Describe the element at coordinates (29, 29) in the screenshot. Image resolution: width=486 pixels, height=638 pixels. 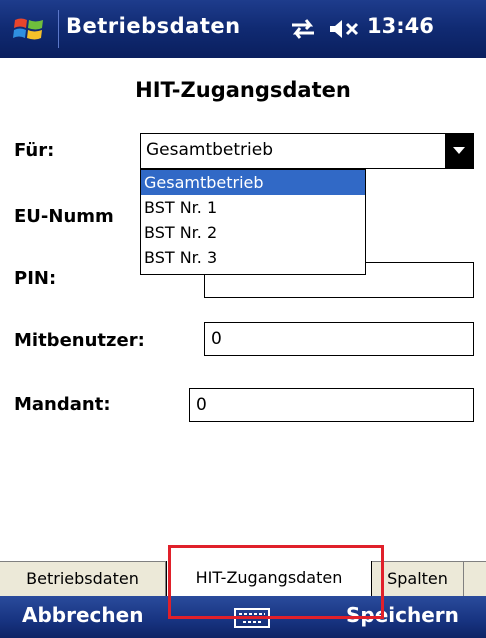
I see `windows-flag-icon` at that location.